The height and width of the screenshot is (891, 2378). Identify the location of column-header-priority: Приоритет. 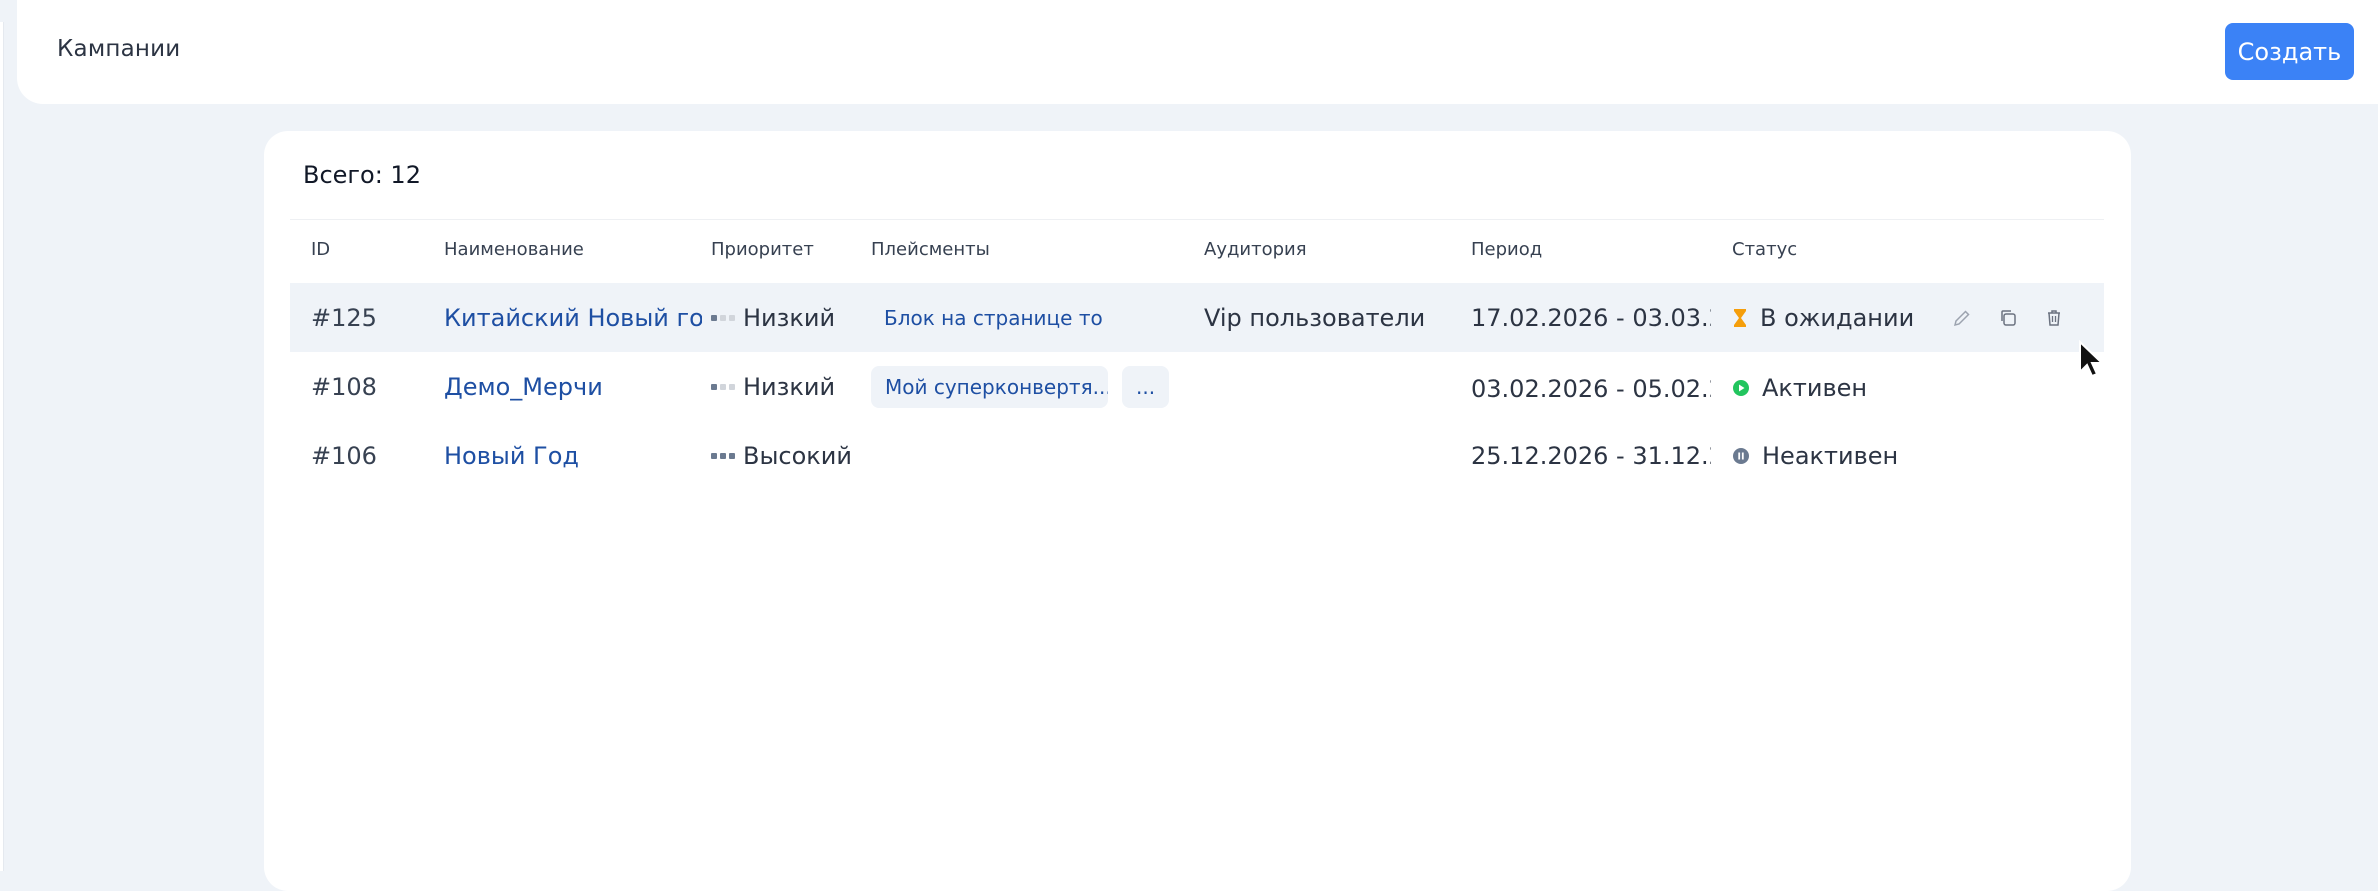
(762, 249).